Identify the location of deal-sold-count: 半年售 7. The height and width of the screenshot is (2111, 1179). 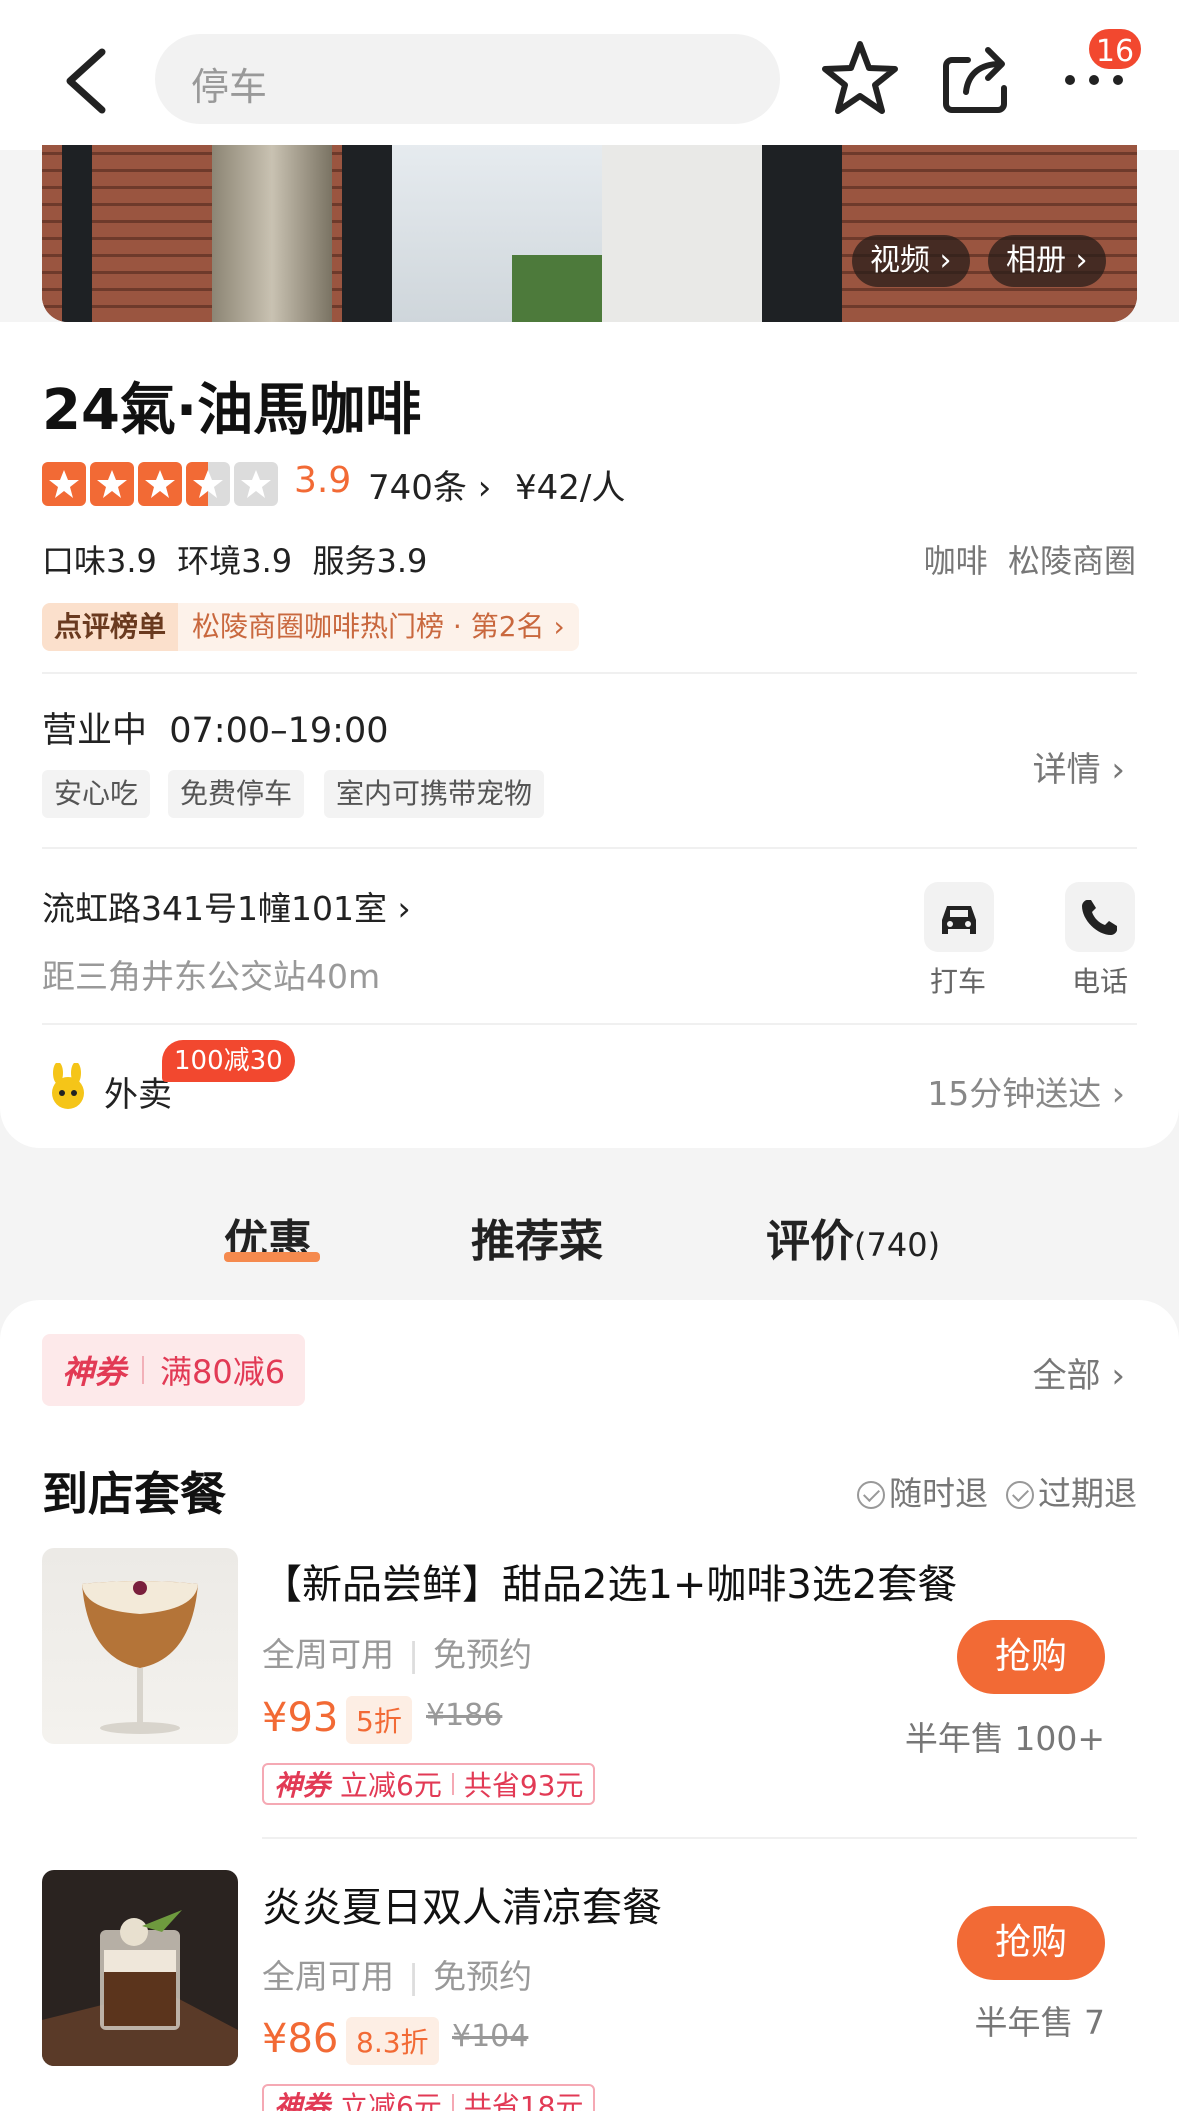
(1040, 2022).